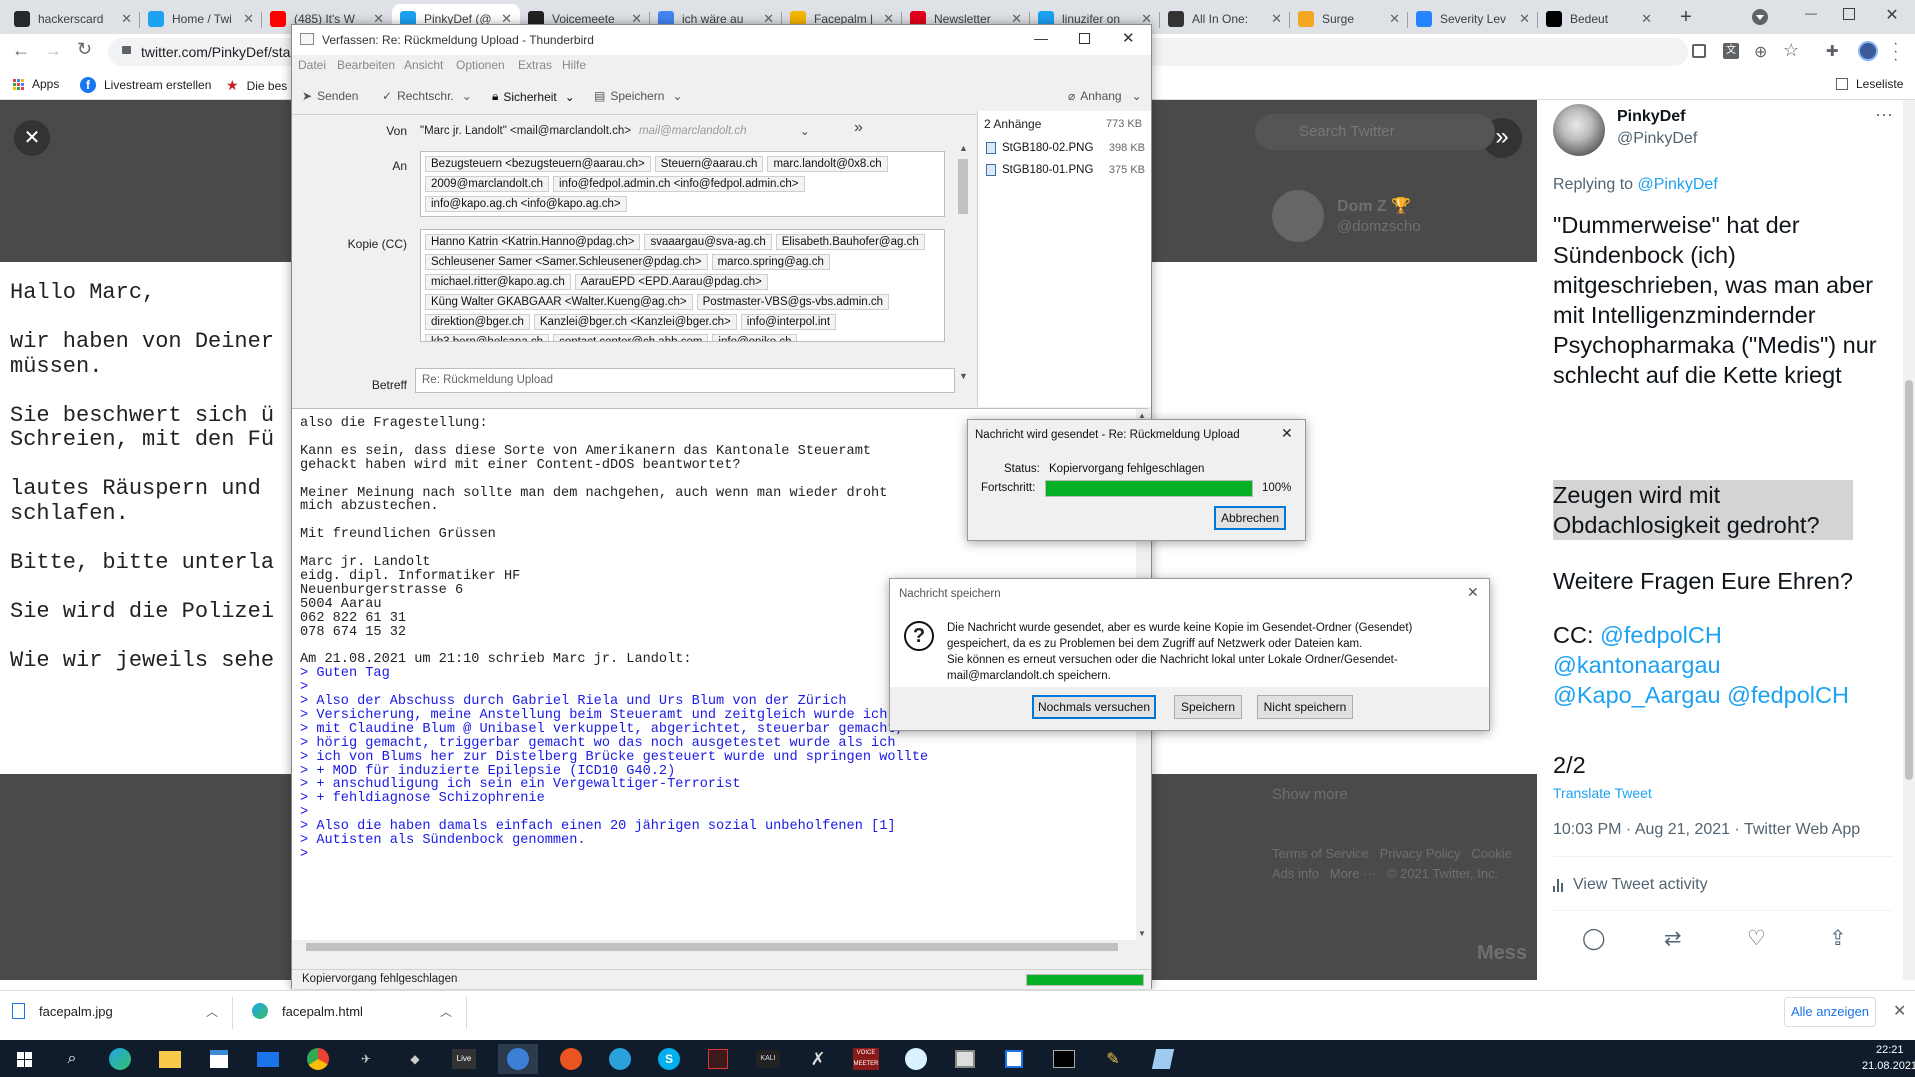 The image size is (1915, 1077). What do you see at coordinates (1661, 635) in the screenshot?
I see `mention-fedpol: @fedpolCH` at bounding box center [1661, 635].